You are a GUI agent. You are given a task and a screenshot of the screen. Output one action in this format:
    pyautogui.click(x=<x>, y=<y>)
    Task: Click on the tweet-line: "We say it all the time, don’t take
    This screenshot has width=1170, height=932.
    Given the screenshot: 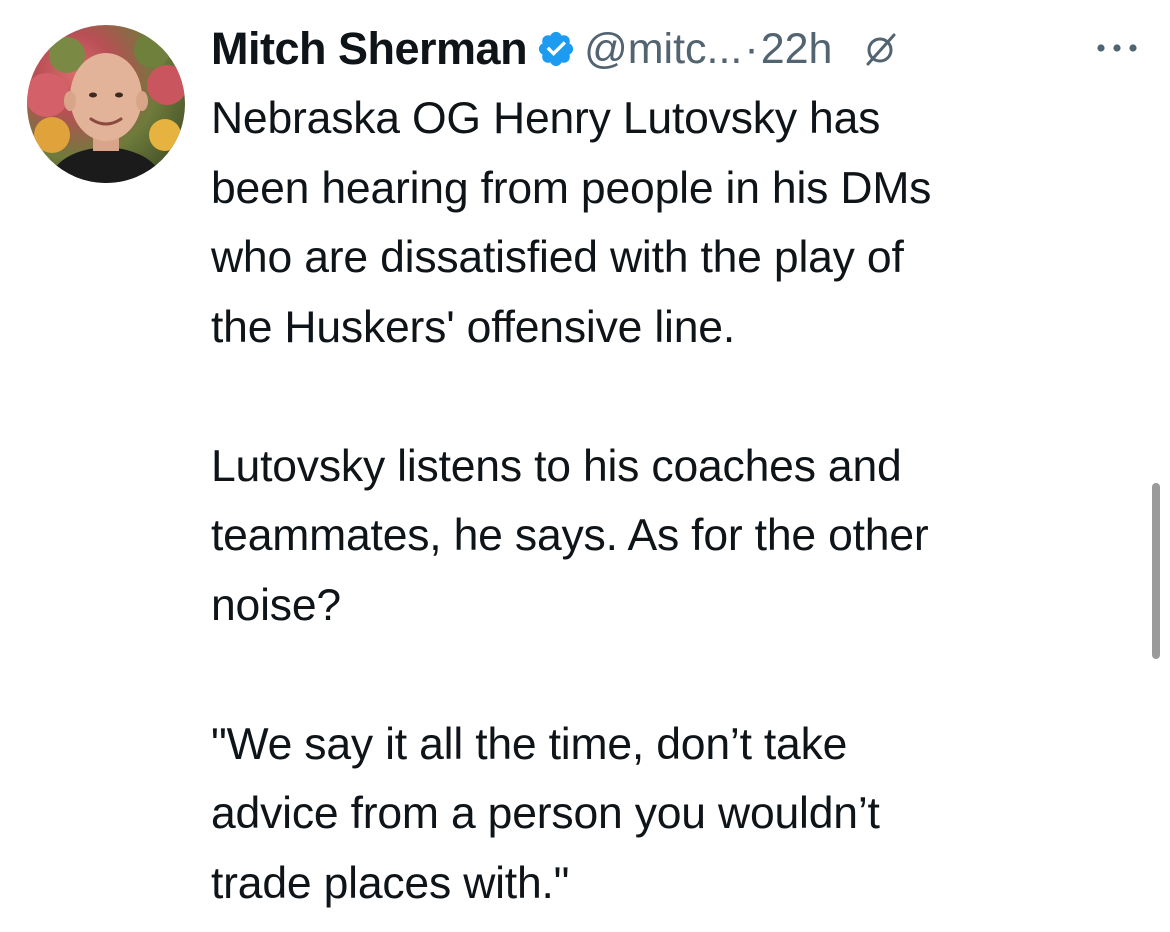 What is the action you would take?
    pyautogui.click(x=529, y=744)
    